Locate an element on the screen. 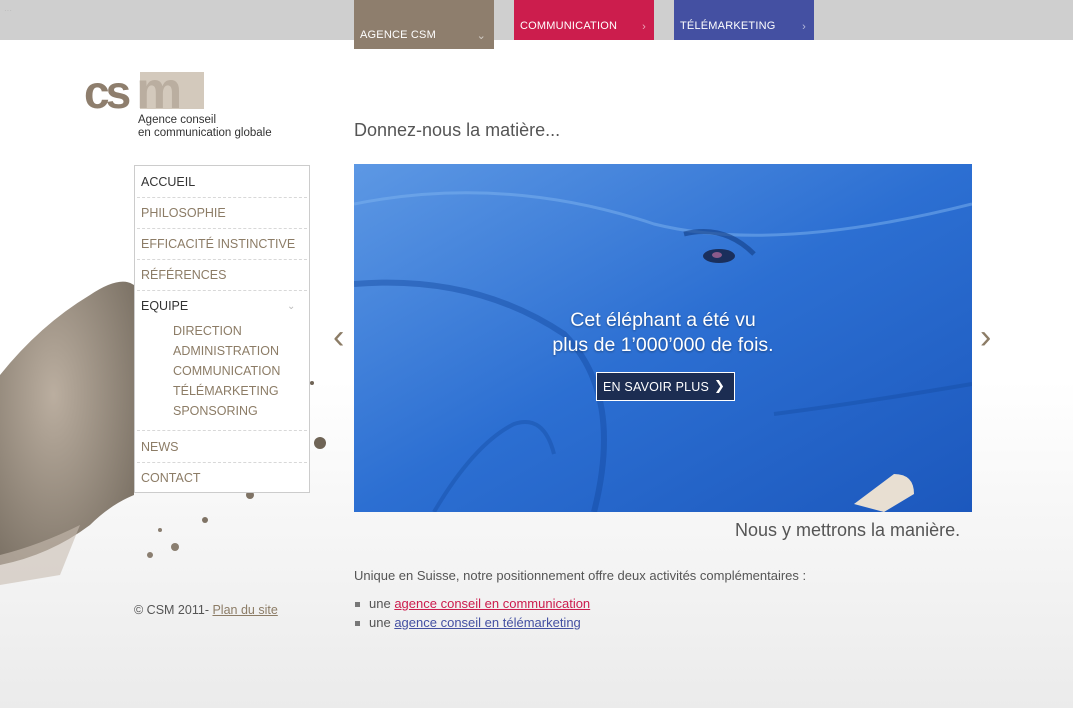 The width and height of the screenshot is (1073, 708). nav-item-news: NEWS is located at coordinates (160, 447).